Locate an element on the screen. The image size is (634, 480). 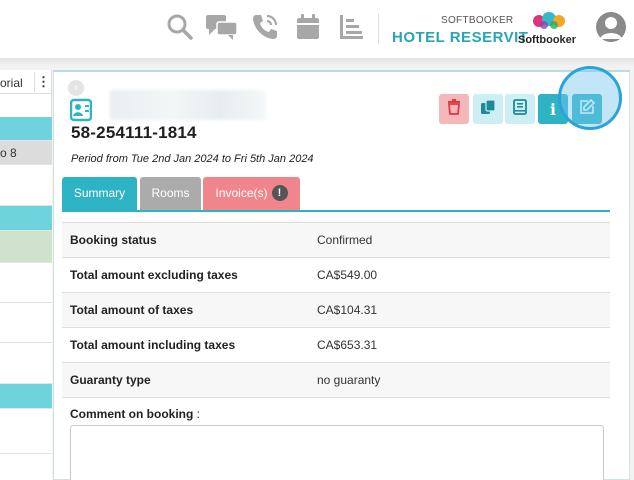
book-icon is located at coordinates (520, 109).